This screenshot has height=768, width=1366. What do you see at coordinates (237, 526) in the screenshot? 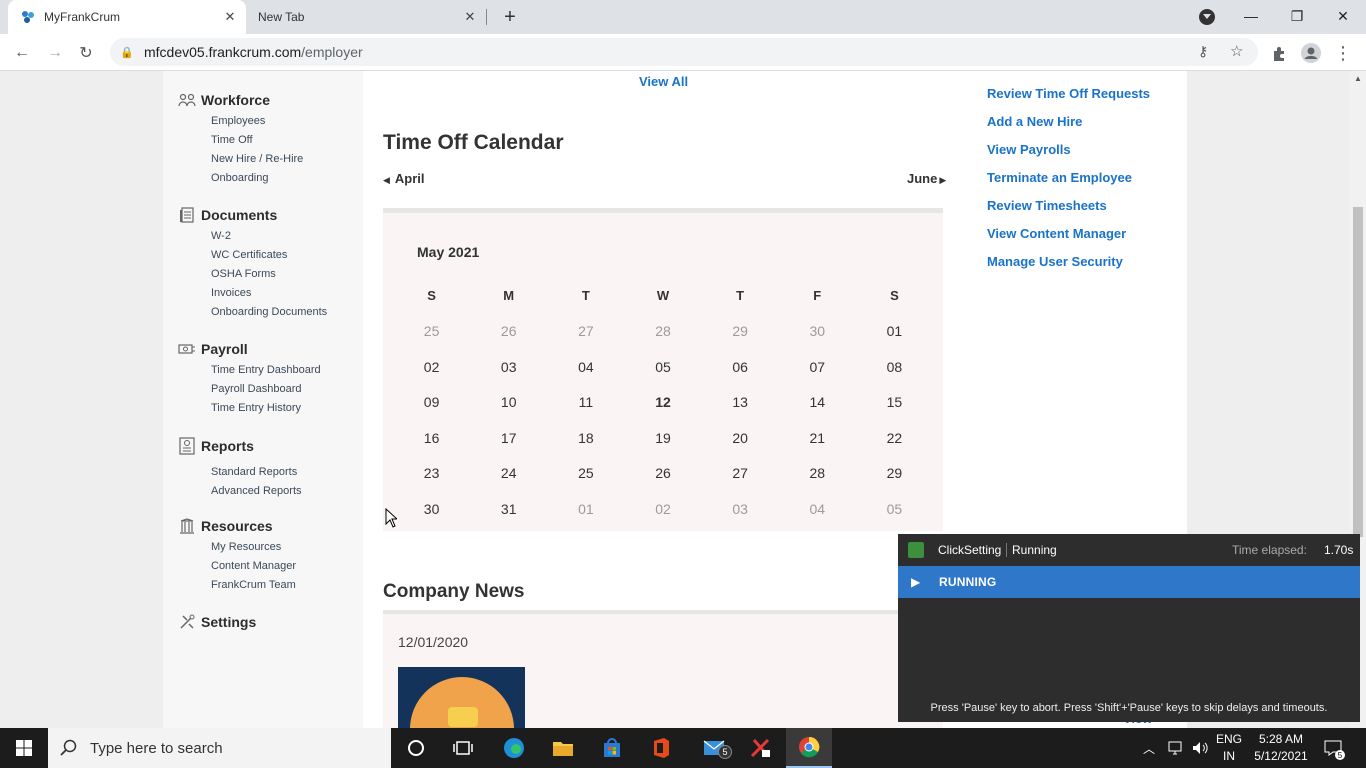
I see `sidebar-section-heading: Resources` at bounding box center [237, 526].